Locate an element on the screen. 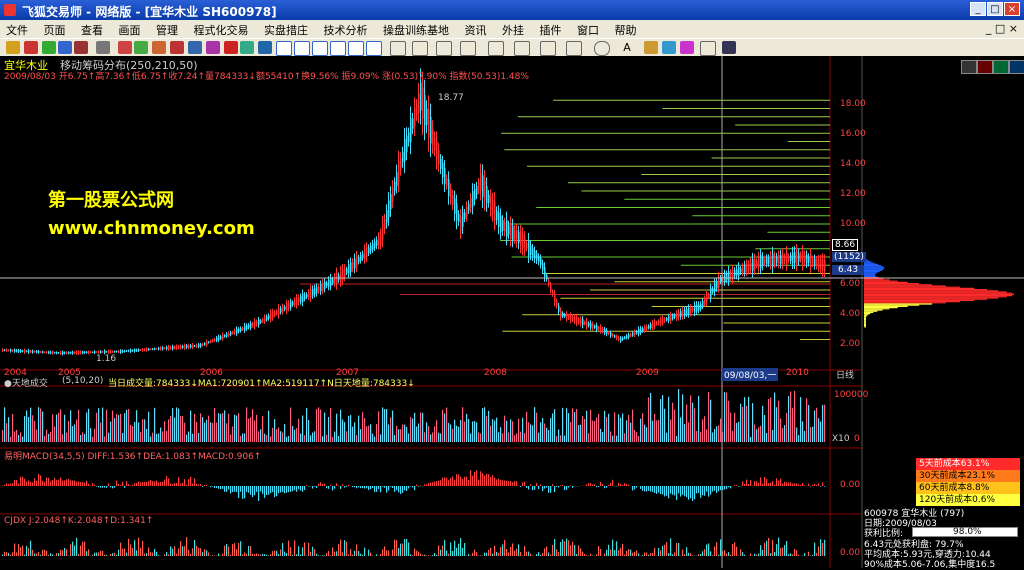 The width and height of the screenshot is (1024, 570). menu-view: 查看 is located at coordinates (92, 30).